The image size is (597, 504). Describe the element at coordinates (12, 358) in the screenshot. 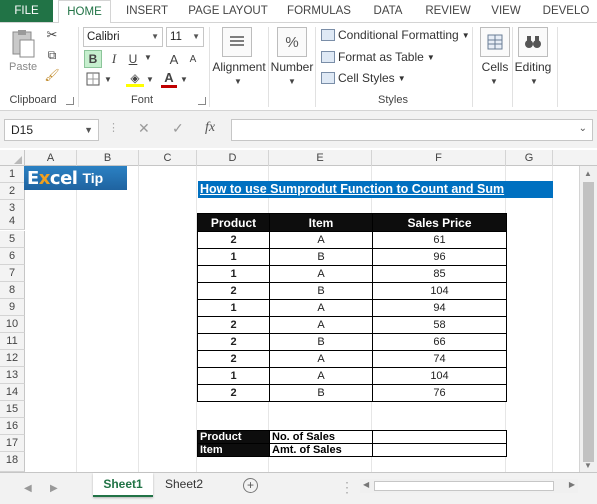

I see `row-header: 12` at that location.